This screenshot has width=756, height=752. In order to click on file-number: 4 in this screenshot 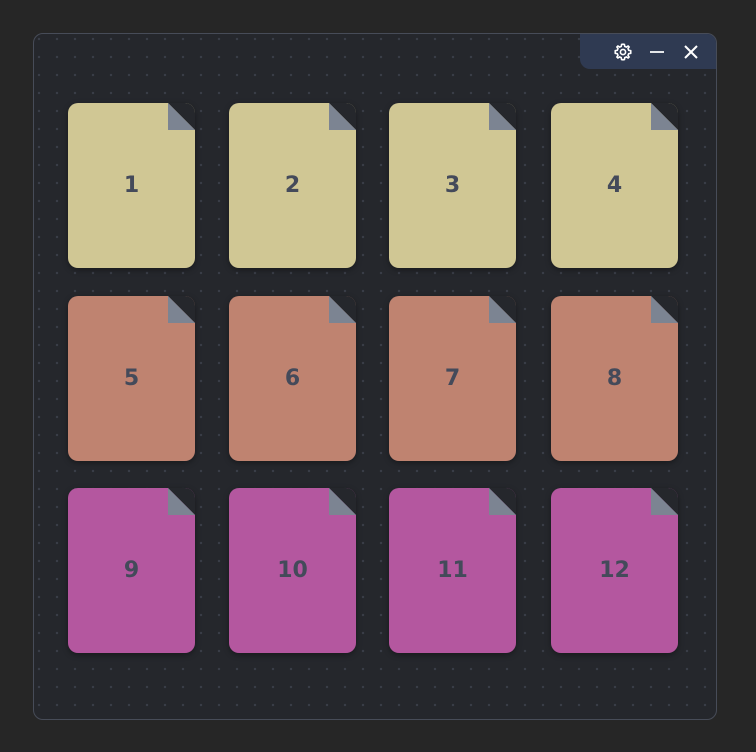, I will do `click(614, 185)`.